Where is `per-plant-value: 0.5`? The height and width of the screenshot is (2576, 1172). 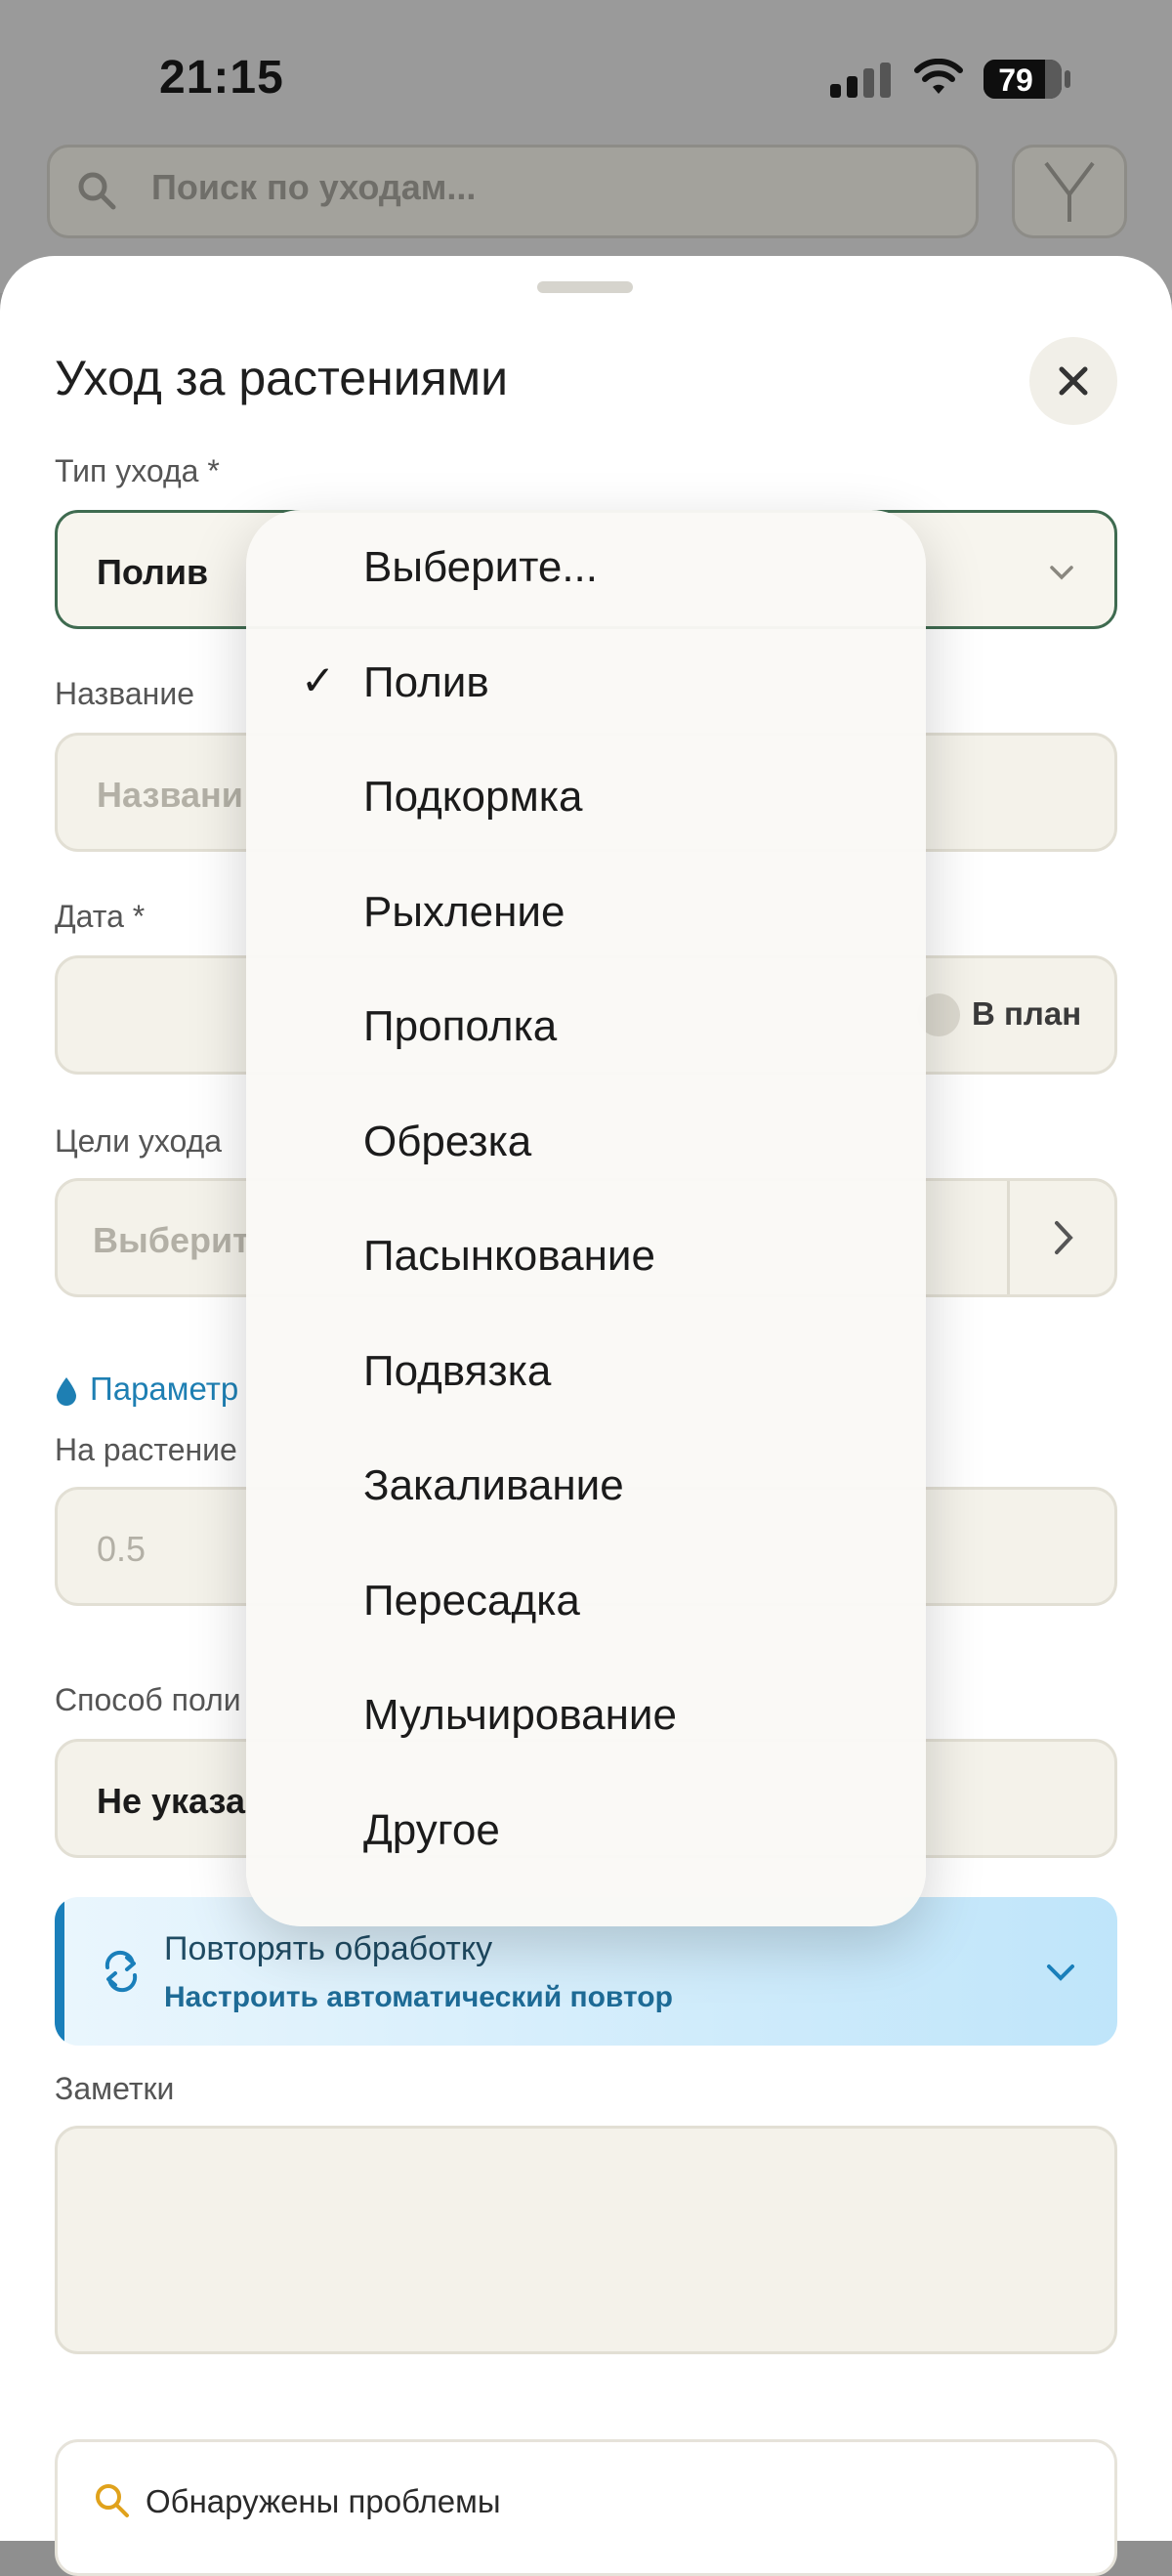
per-plant-value: 0.5 is located at coordinates (121, 1549).